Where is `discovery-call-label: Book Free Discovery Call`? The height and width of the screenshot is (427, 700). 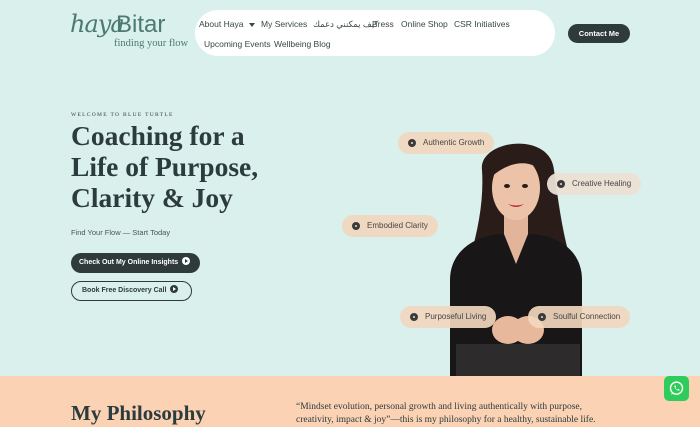 discovery-call-label: Book Free Discovery Call is located at coordinates (124, 290).